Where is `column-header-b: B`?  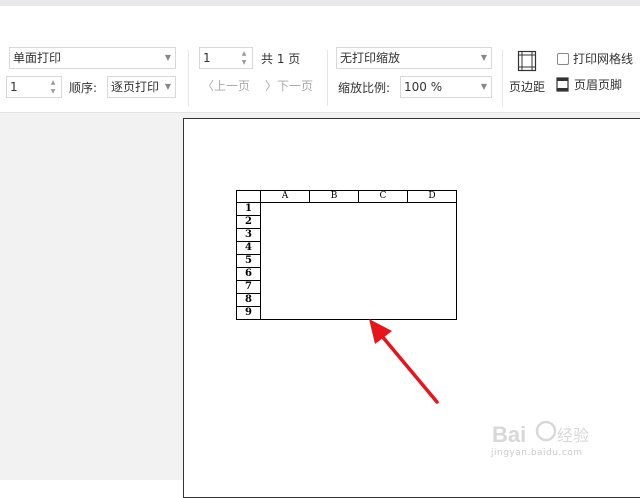
column-header-b: B is located at coordinates (334, 196).